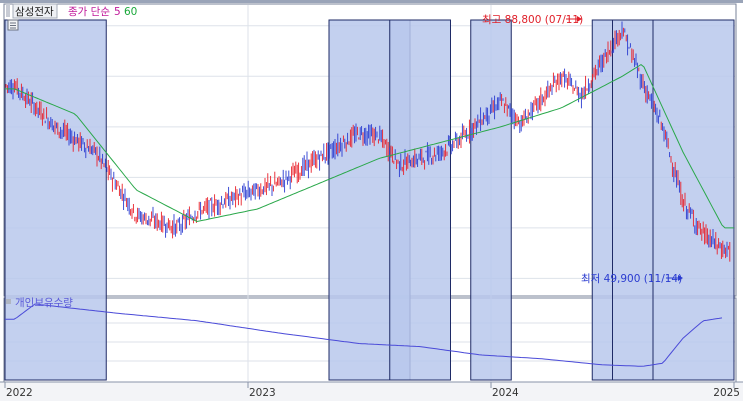  I want to click on x-tick-label: 2022, so click(19, 393).